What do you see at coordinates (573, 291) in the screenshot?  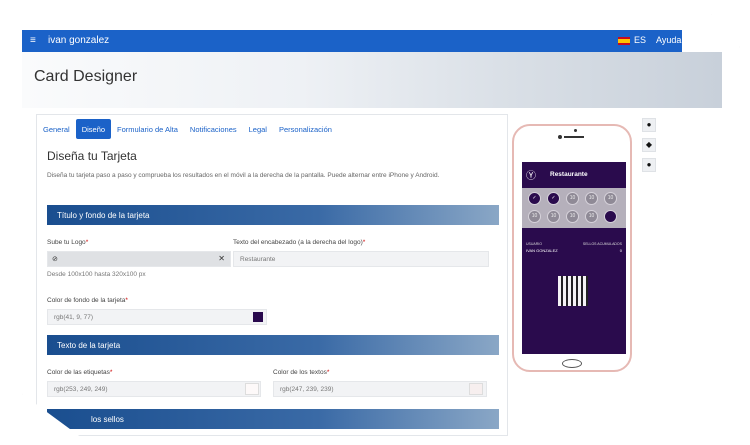 I see `qr-code` at bounding box center [573, 291].